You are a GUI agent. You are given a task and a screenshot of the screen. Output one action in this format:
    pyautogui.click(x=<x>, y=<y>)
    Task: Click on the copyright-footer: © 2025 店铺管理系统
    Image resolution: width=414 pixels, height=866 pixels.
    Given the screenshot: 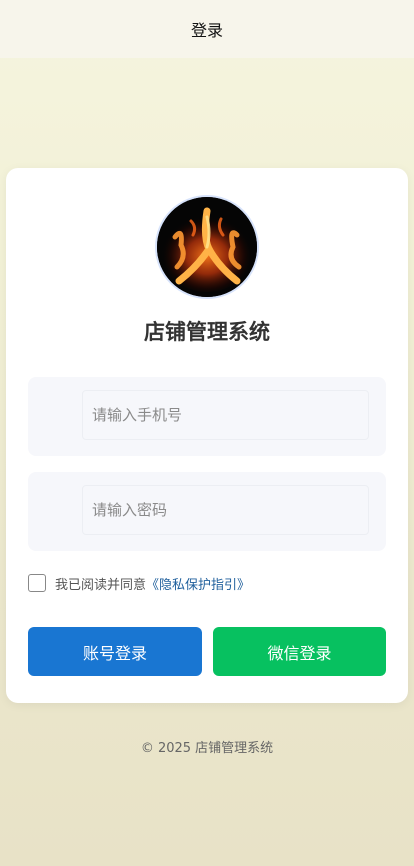 What is the action you would take?
    pyautogui.click(x=207, y=748)
    